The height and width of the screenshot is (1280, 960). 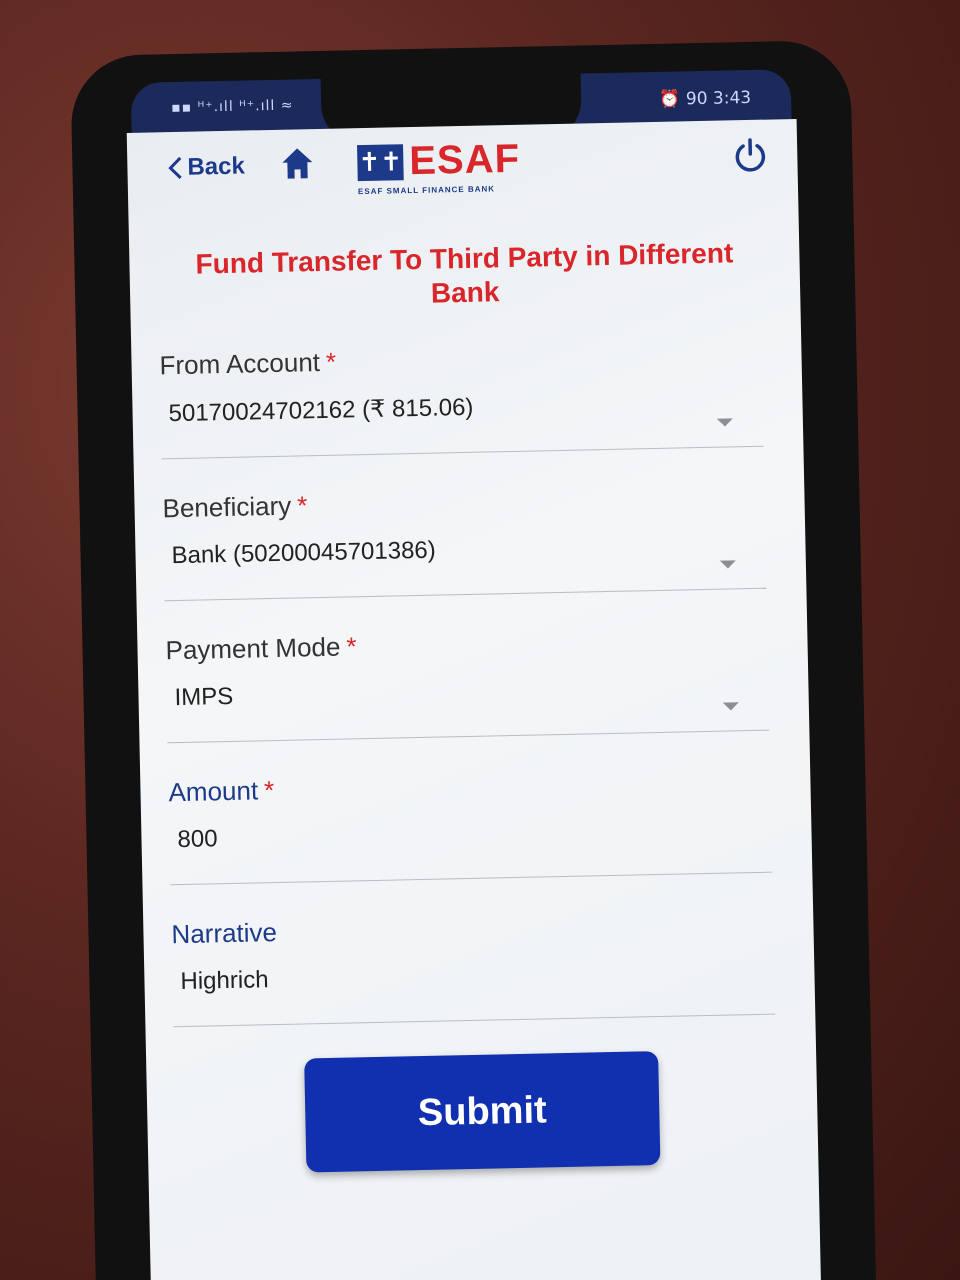 I want to click on submit-button: Submit, so click(x=482, y=1112).